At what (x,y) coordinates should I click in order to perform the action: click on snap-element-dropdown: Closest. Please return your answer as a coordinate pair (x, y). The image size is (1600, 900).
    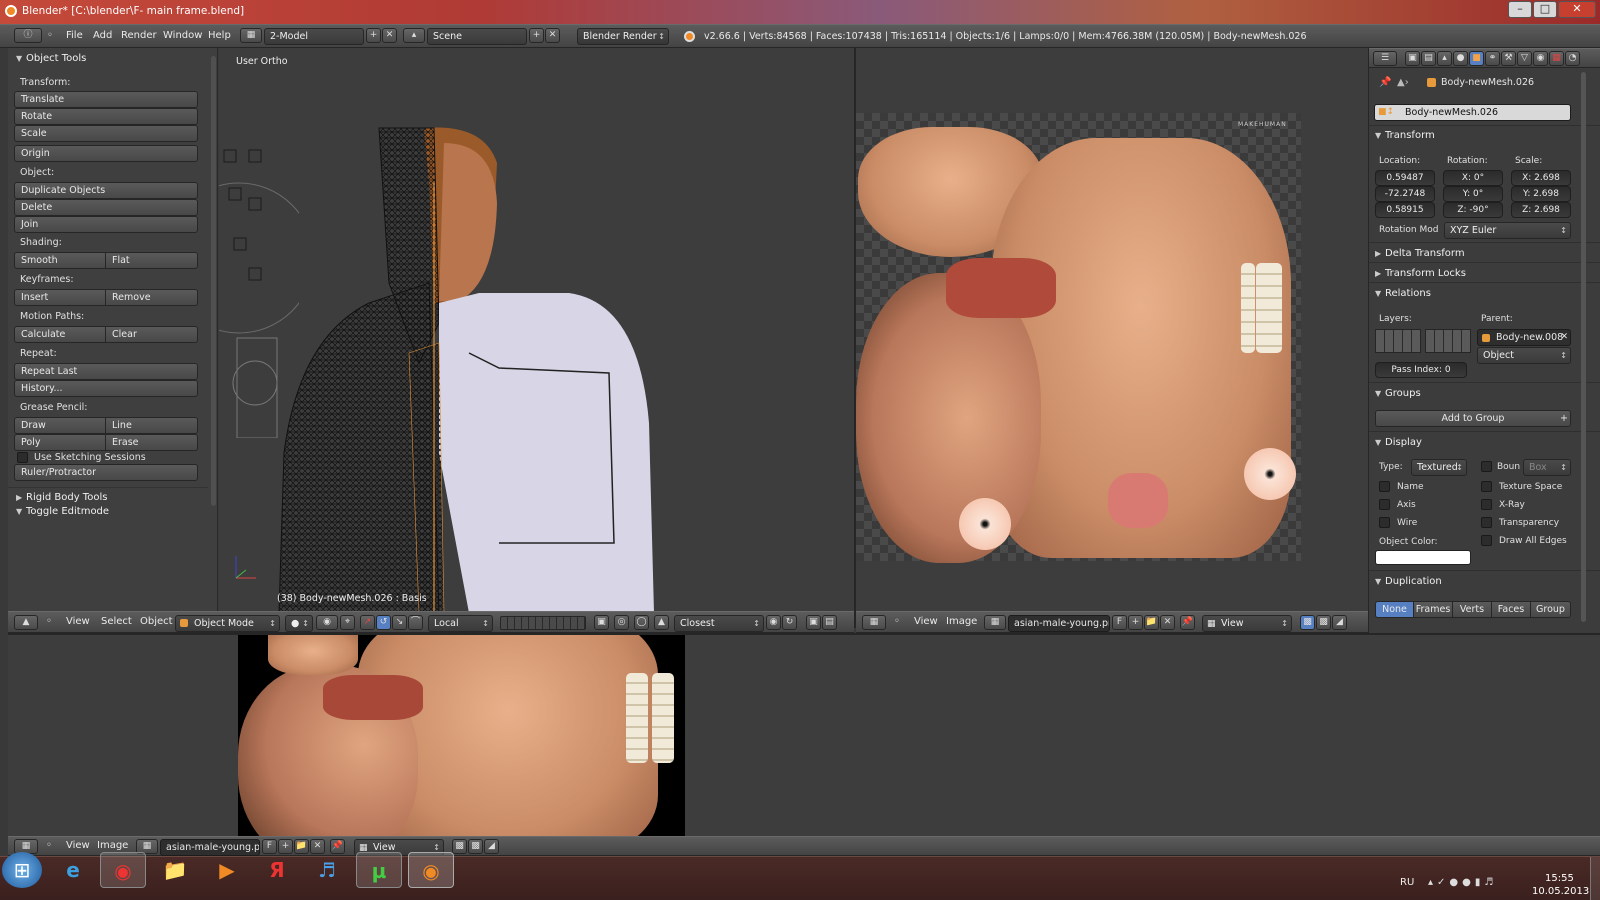
    Looking at the image, I should click on (719, 623).